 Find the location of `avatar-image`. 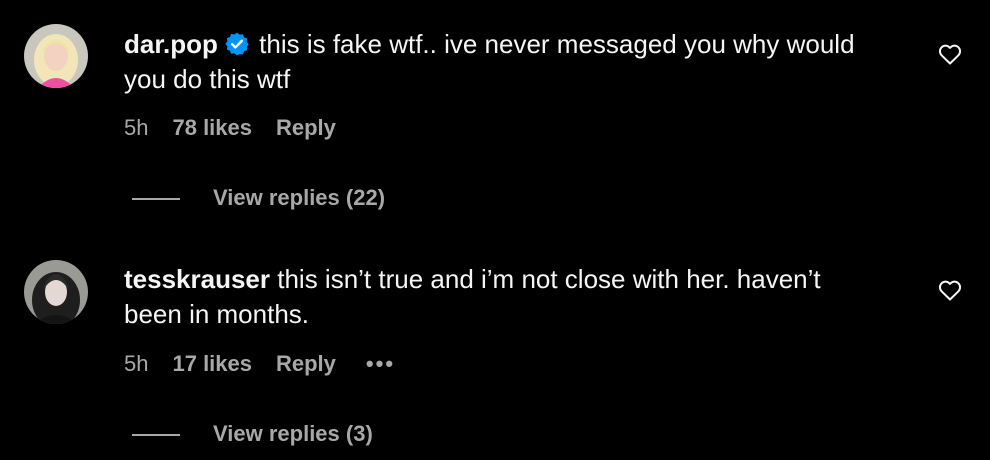

avatar-image is located at coordinates (56, 292).